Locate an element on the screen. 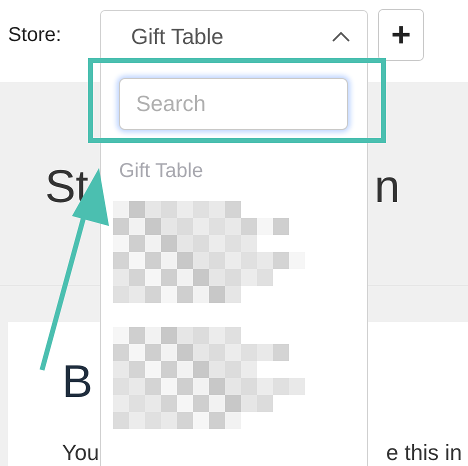  chevron-icon is located at coordinates (341, 36).